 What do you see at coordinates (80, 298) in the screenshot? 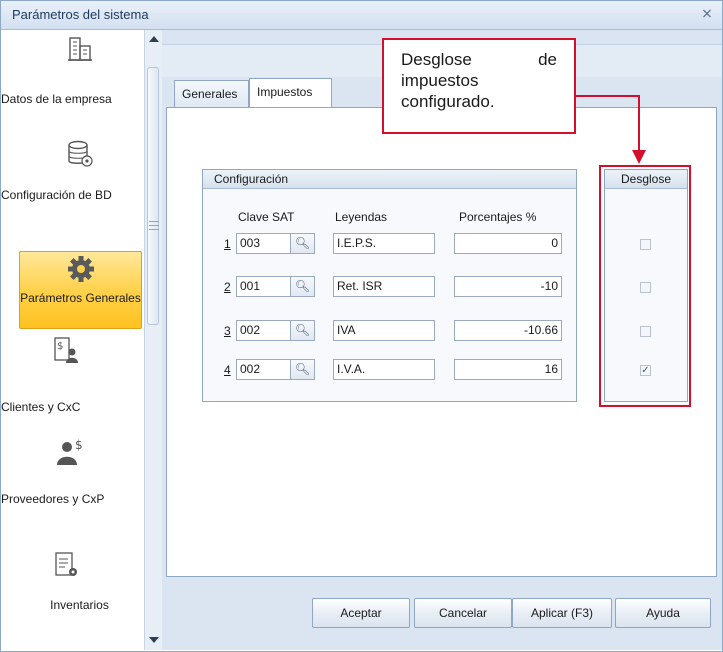
I see `sidebar-item-label: Parámetros Generales` at bounding box center [80, 298].